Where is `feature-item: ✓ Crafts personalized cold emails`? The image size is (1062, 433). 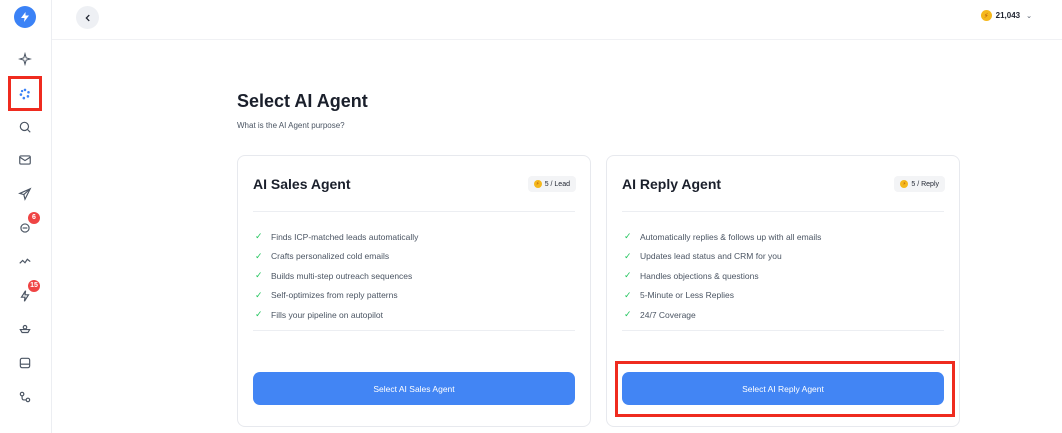 feature-item: ✓ Crafts personalized cold emails is located at coordinates (336, 257).